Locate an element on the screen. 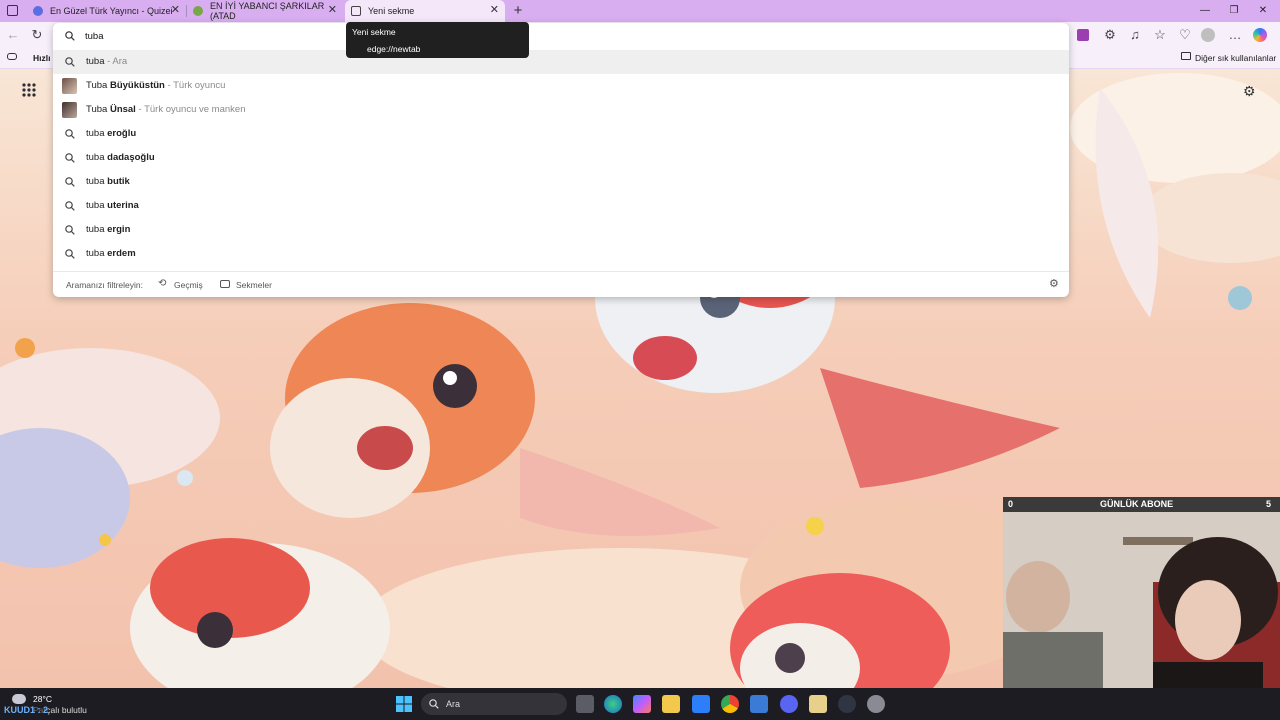 The width and height of the screenshot is (1280, 720). settings-icon: ⚙ is located at coordinates (1054, 283).